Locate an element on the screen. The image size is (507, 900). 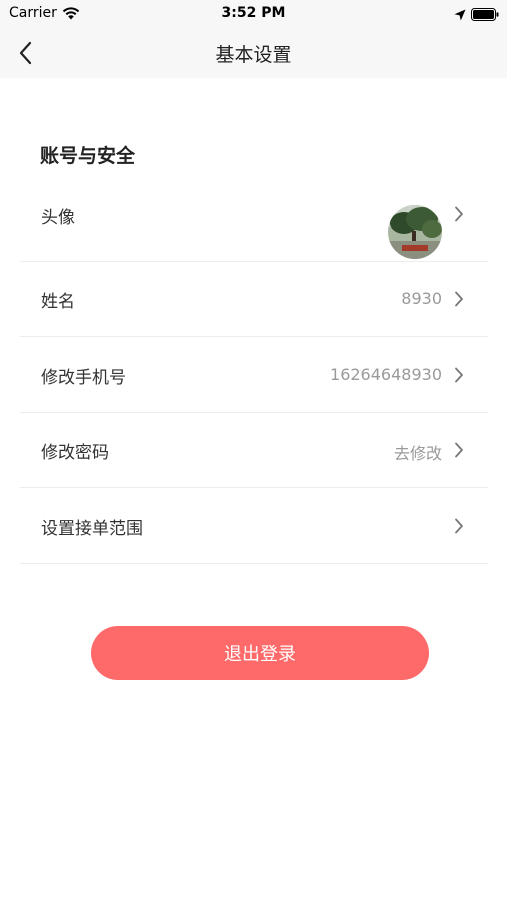
row-label: 修改密码 is located at coordinates (75, 453).